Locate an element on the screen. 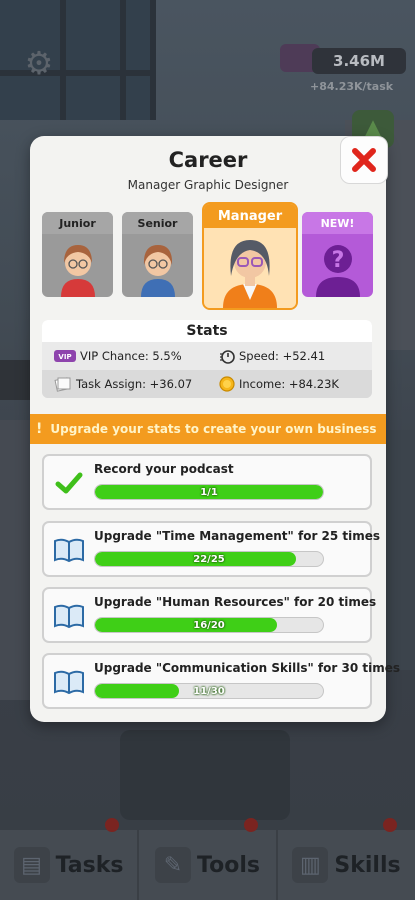 This screenshot has height=900, width=415. task-progress-bar: 1/1 is located at coordinates (209, 492).